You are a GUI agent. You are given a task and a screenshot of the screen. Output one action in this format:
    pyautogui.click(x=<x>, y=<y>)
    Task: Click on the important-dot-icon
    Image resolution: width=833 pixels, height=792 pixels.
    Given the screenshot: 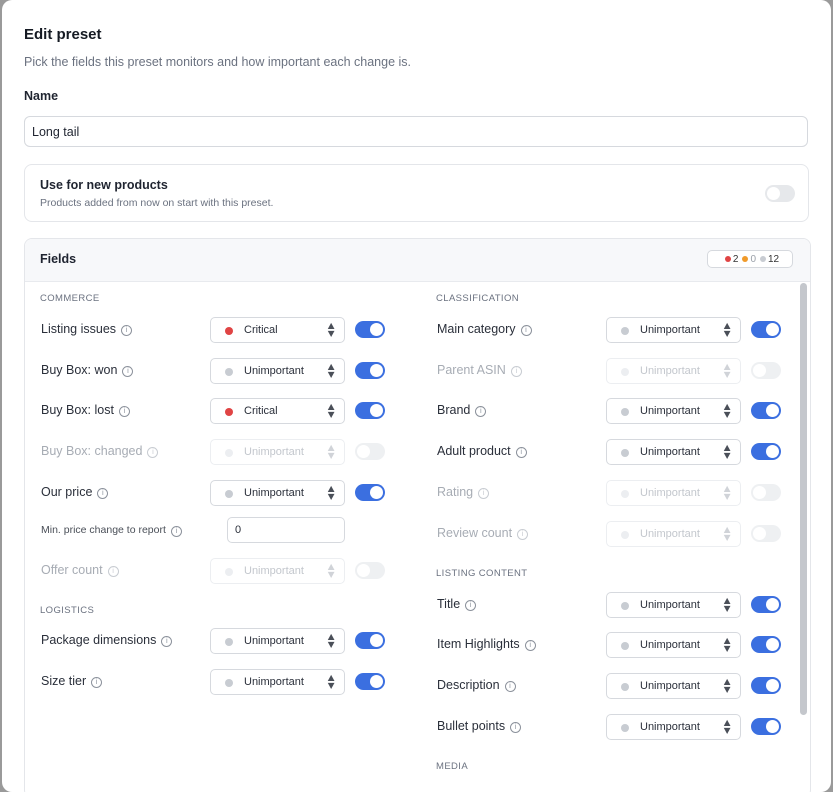 What is the action you would take?
    pyautogui.click(x=745, y=259)
    